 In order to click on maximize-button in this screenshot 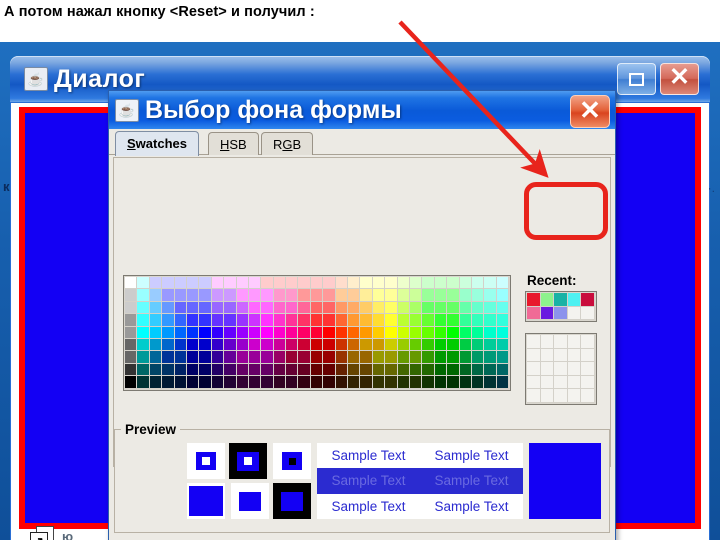, I will do `click(636, 79)`.